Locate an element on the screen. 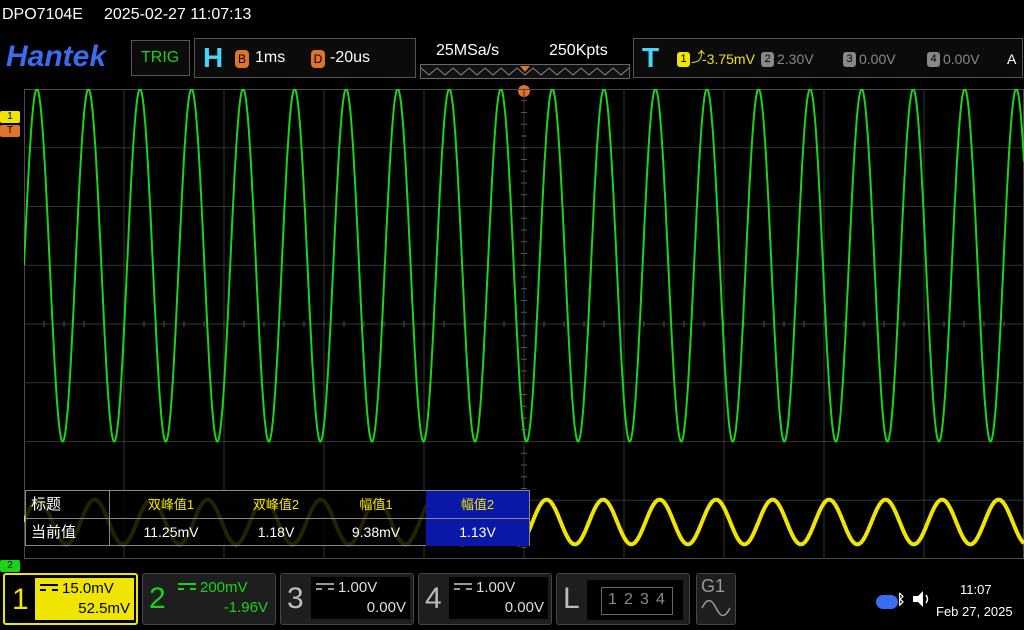  sine-wave-icon is located at coordinates (716, 608).